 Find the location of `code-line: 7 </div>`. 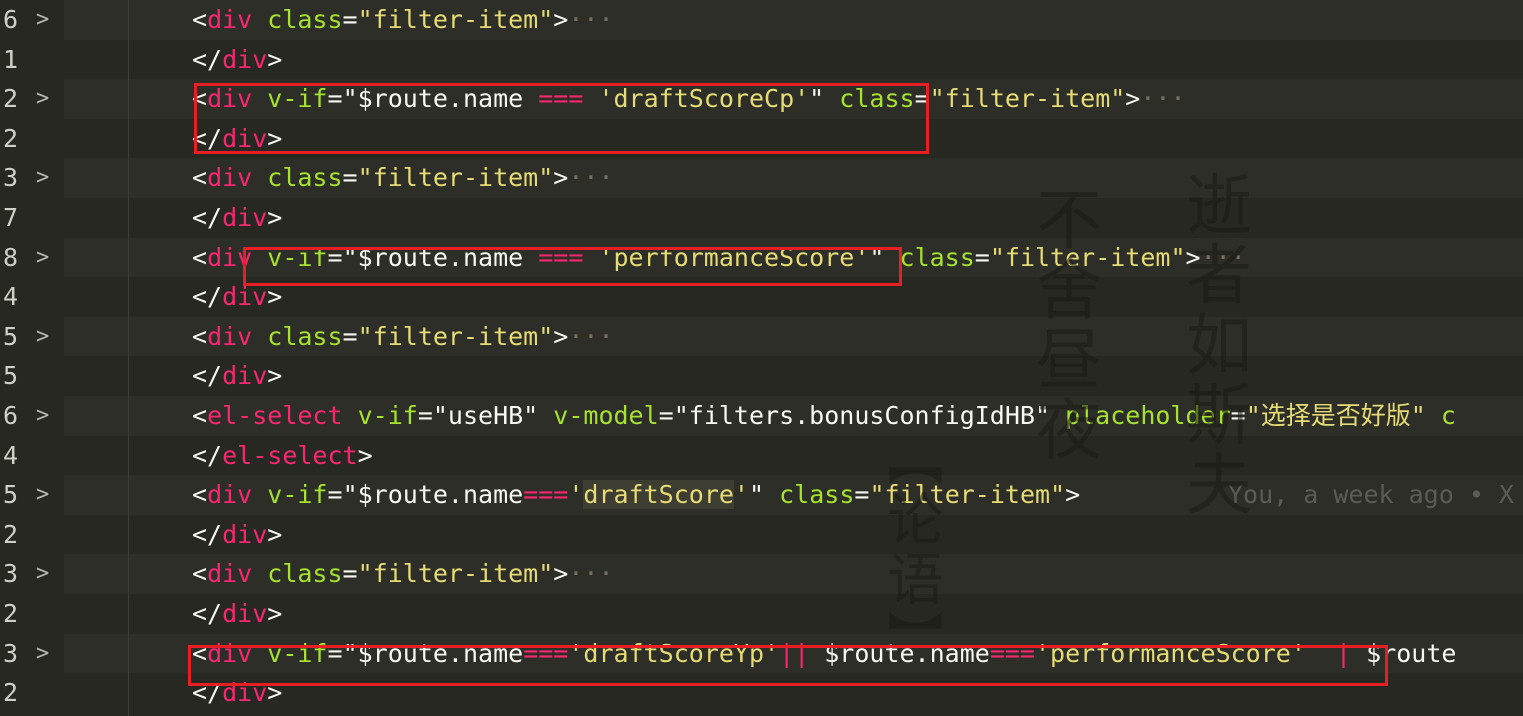

code-line: 7 </div> is located at coordinates (761, 218).